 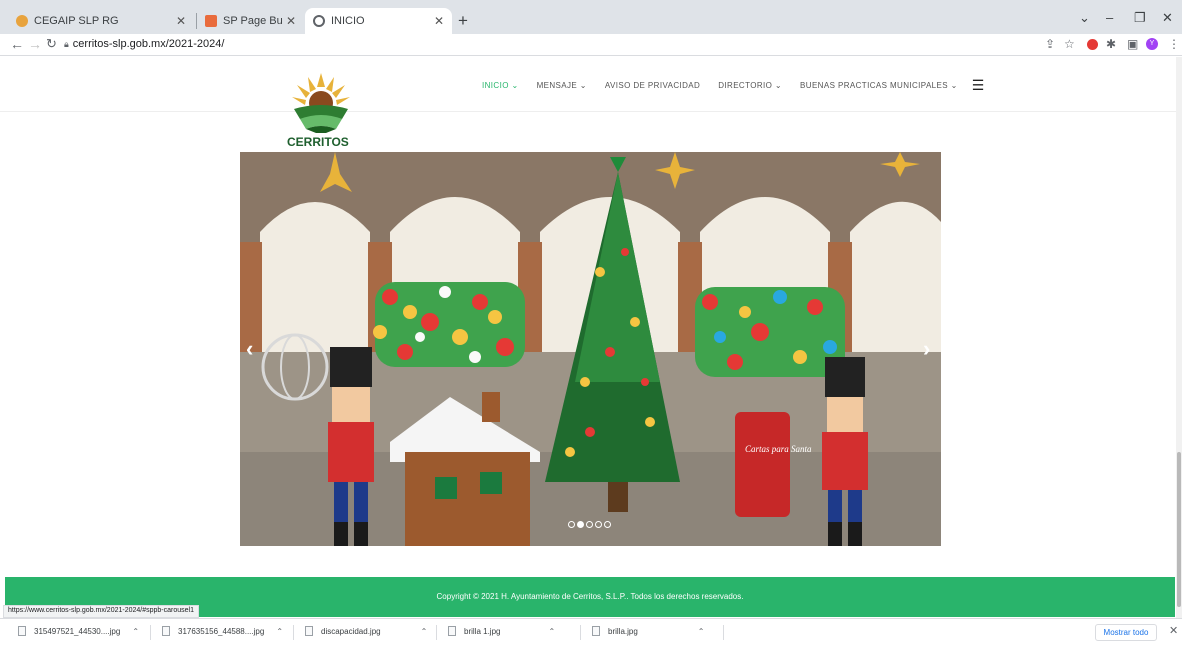 I want to click on sunflower-logo-icon, so click(x=321, y=103).